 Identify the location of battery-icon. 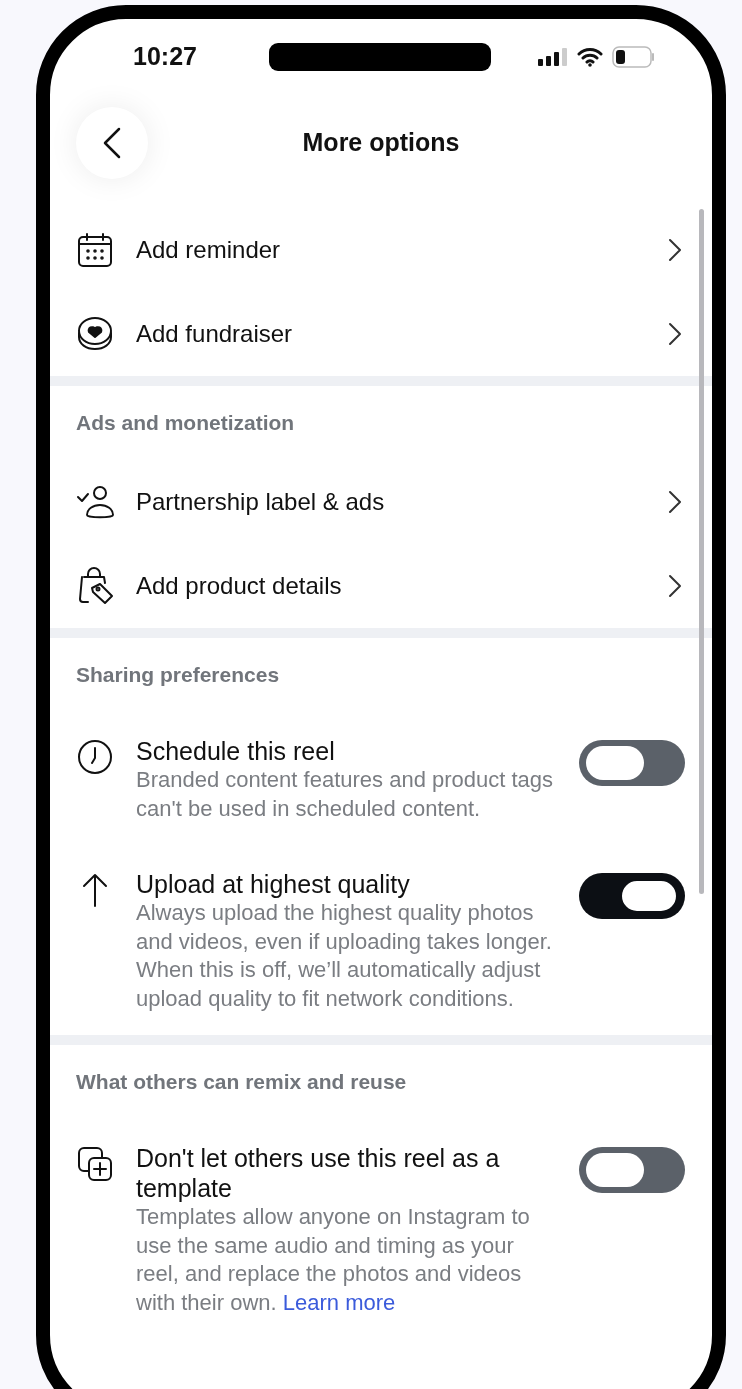
(634, 57).